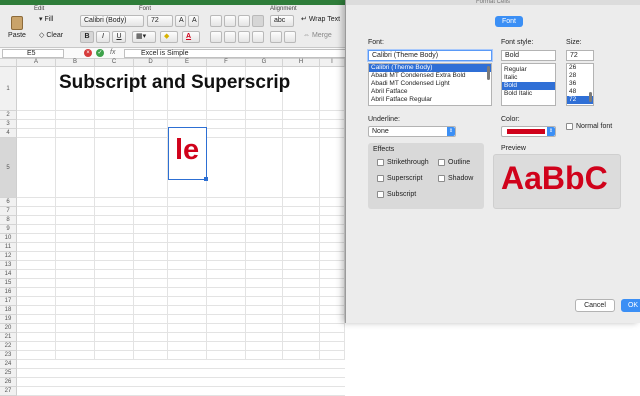 The height and width of the screenshot is (396, 640). I want to click on font-color-button: A, so click(191, 37).